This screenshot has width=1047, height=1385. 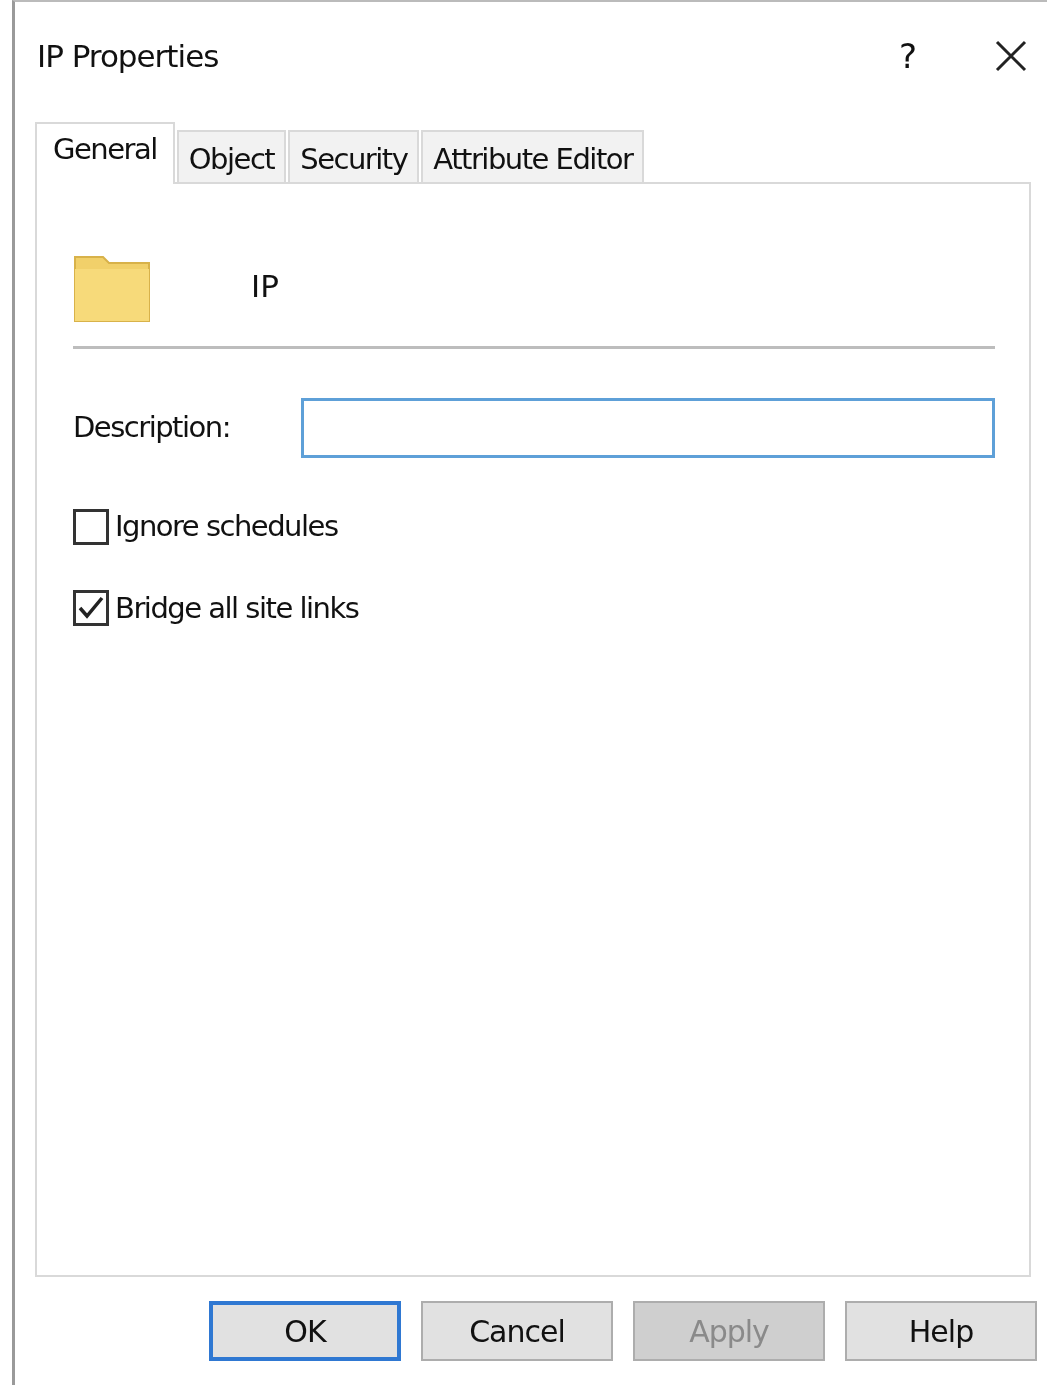 What do you see at coordinates (354, 156) in the screenshot?
I see `tab: Security` at bounding box center [354, 156].